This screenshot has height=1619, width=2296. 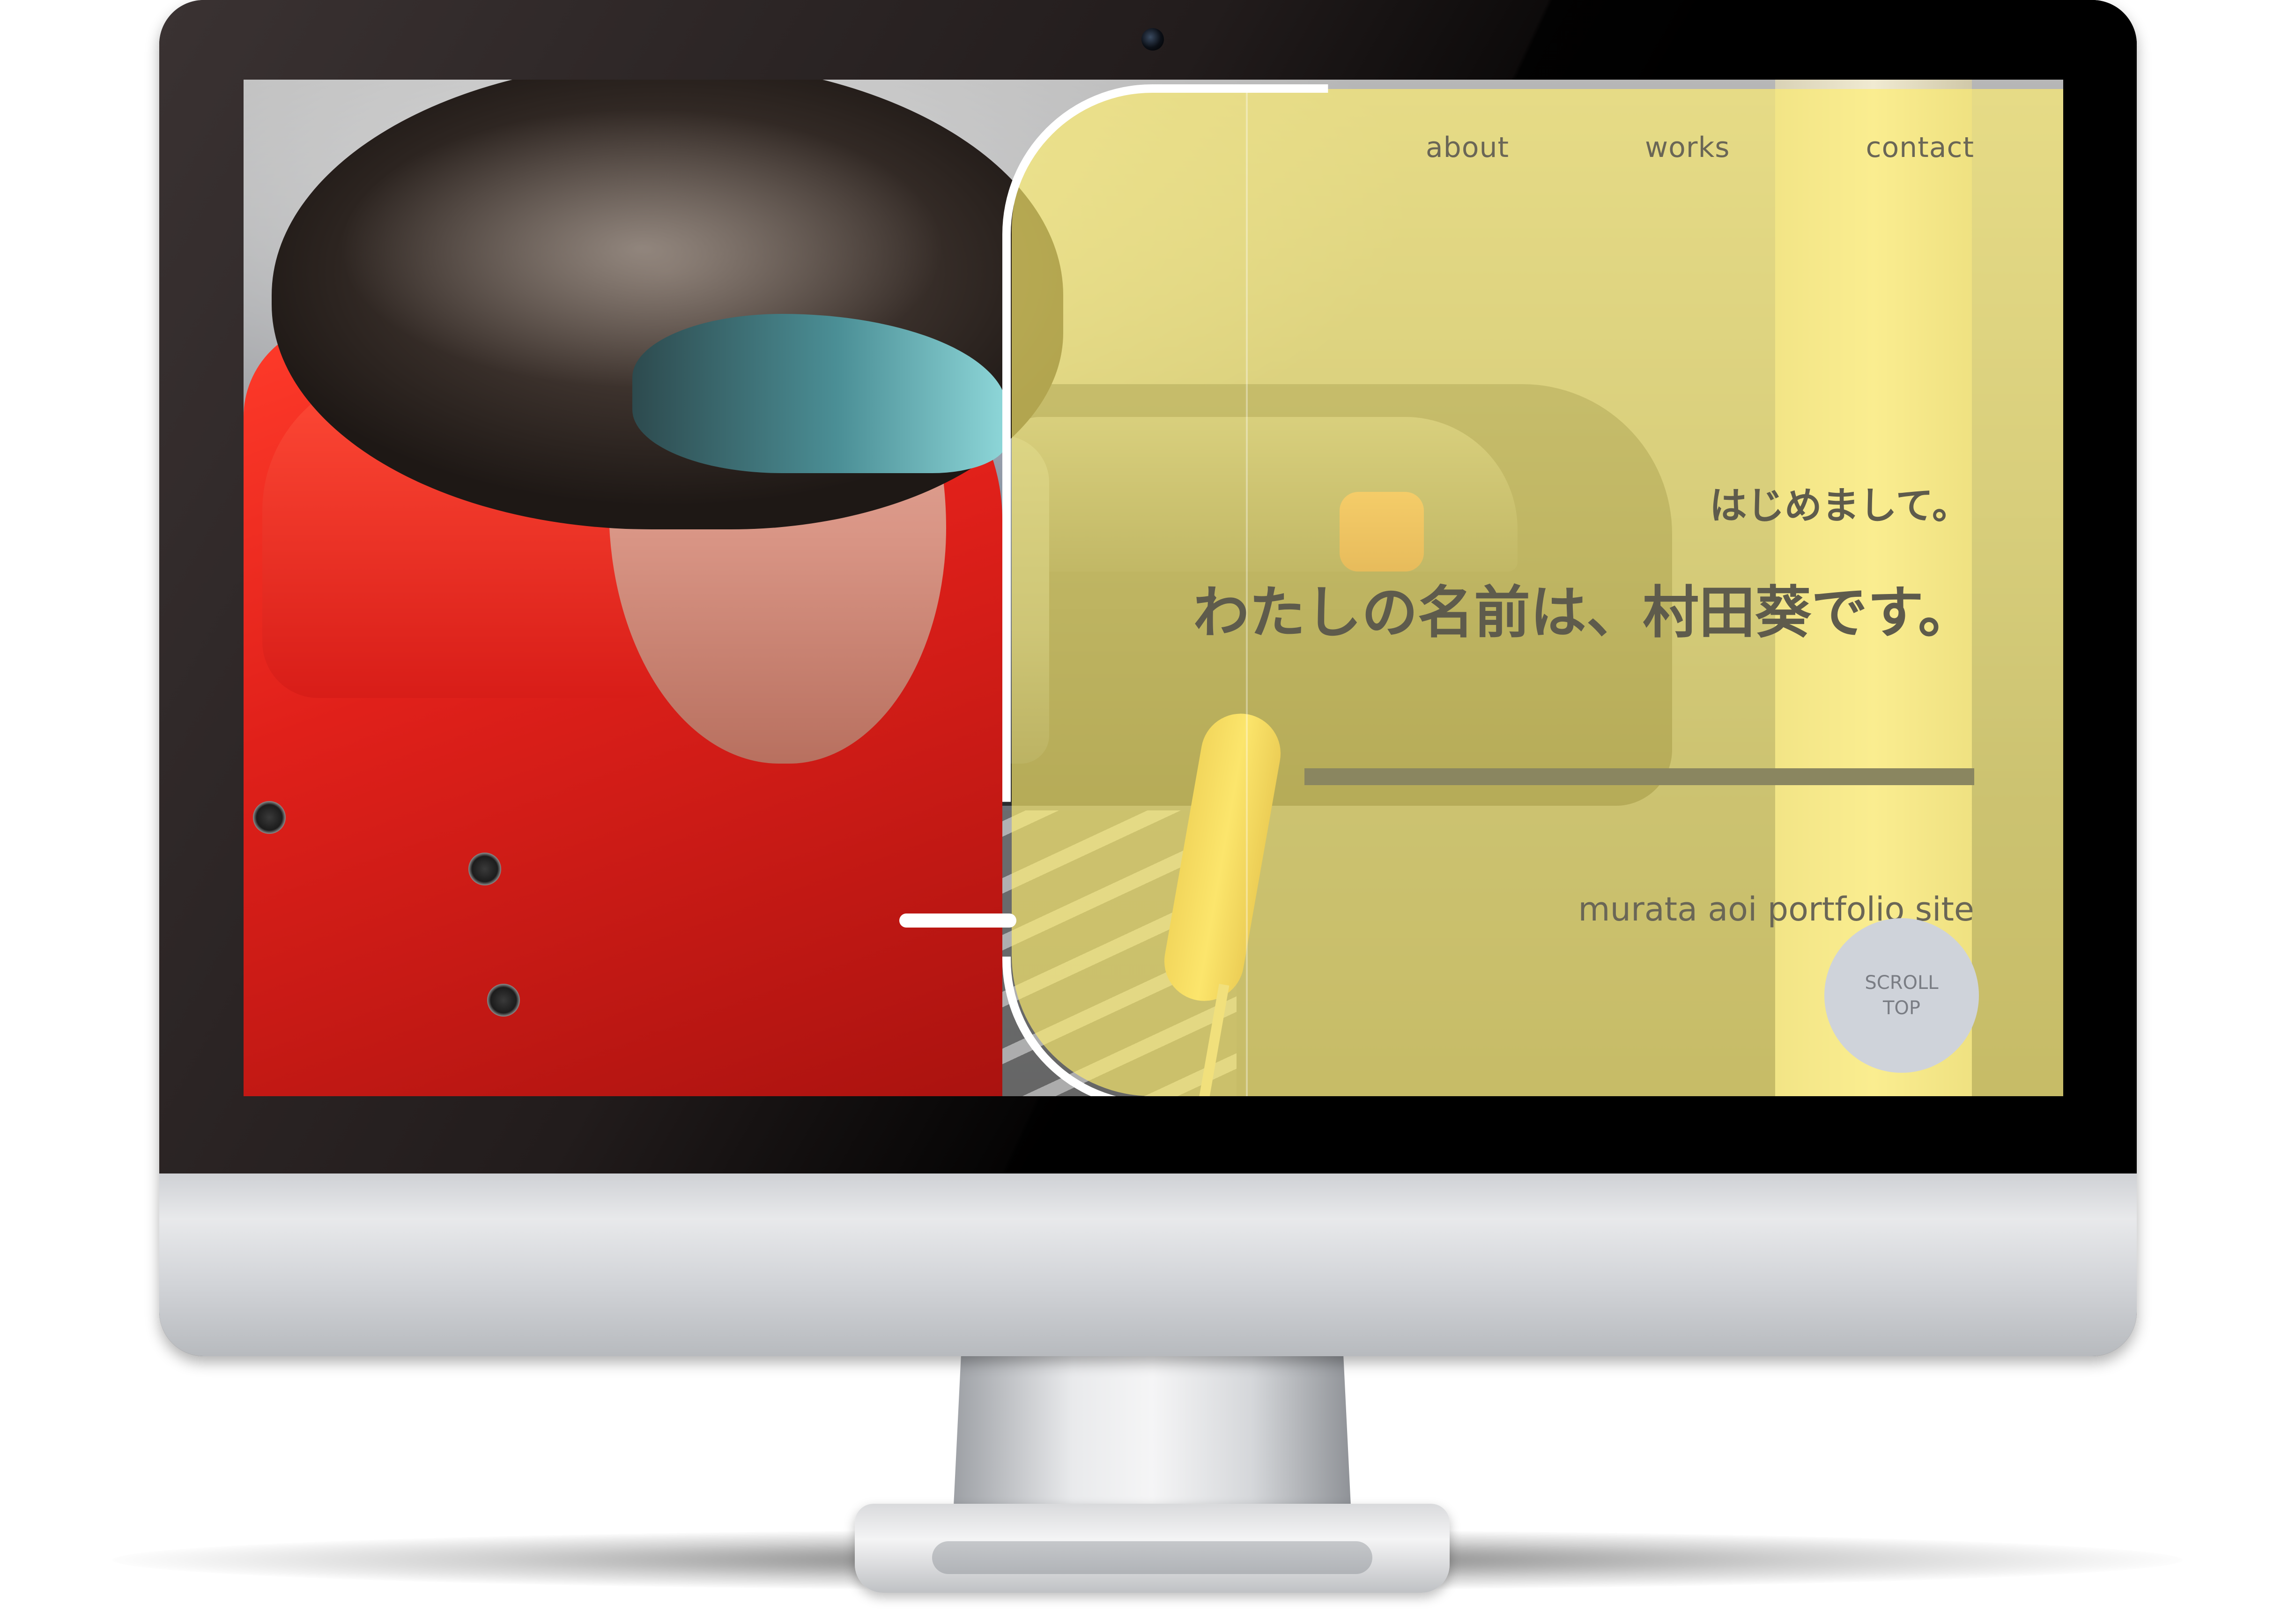 I want to click on white-frame-tick, so click(x=957, y=920).